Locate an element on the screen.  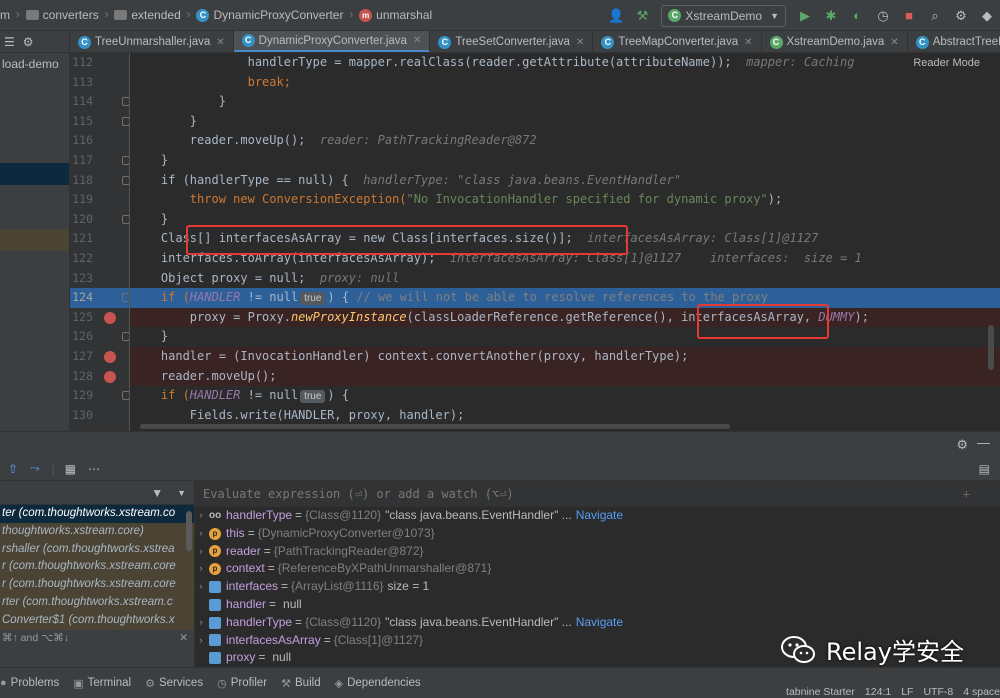
tab-tree-map-converter: C TreeMapConverter.java ✕ is located at coordinates (677, 41).